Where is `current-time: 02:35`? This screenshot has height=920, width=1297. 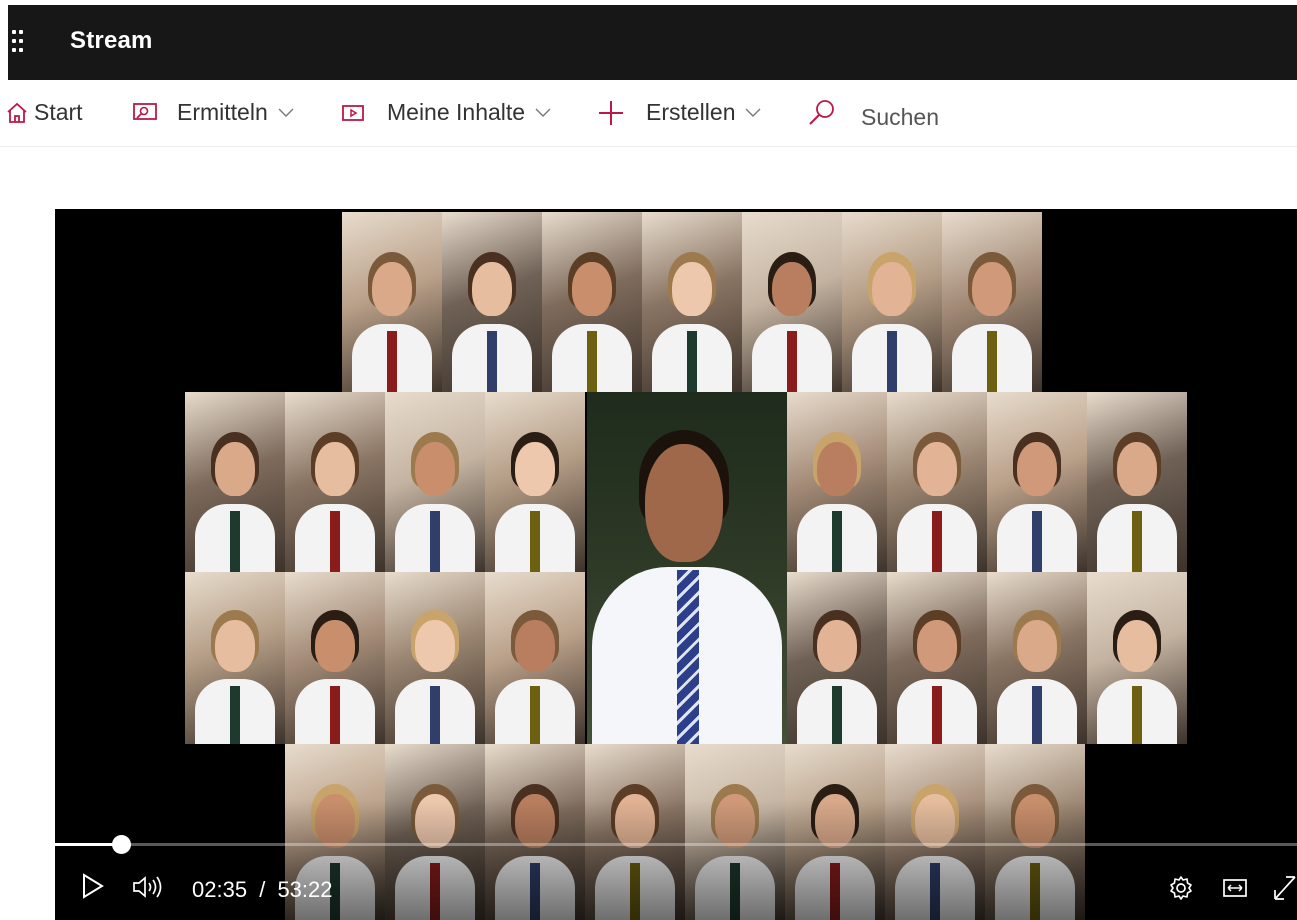
current-time: 02:35 is located at coordinates (220, 889).